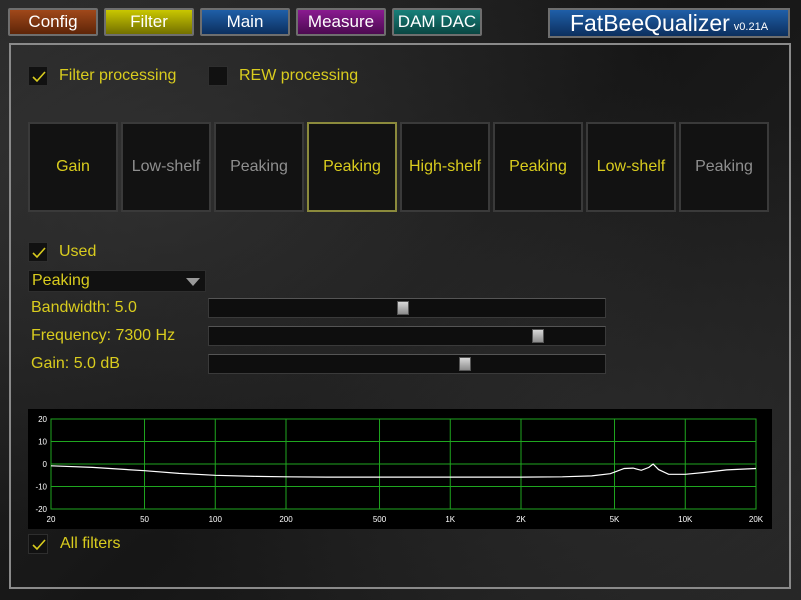 The image size is (801, 600). I want to click on band-button-3: Peaking, so click(259, 167).